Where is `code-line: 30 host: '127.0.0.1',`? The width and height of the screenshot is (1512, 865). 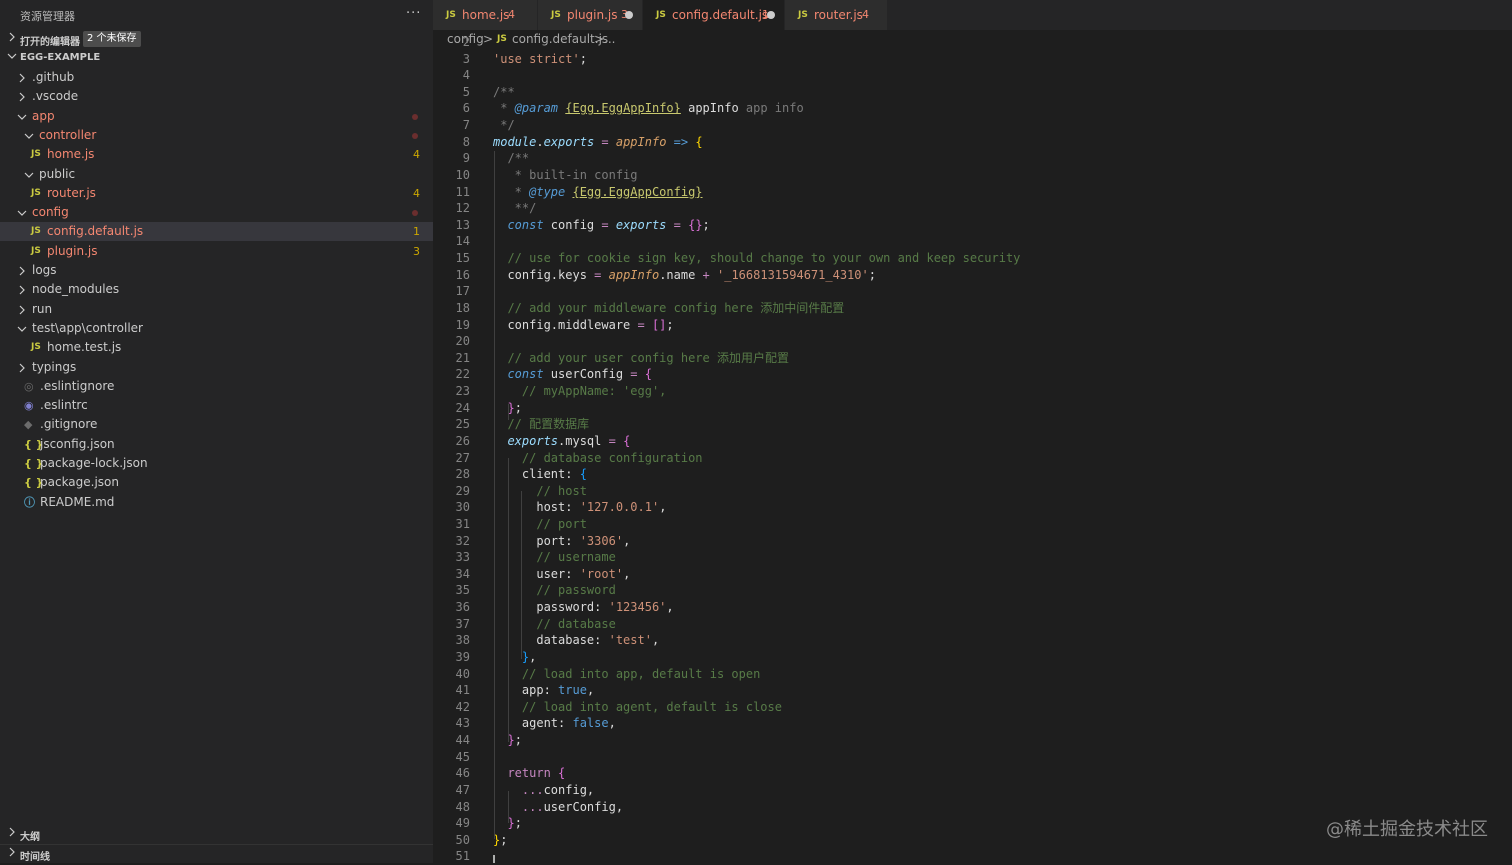
code-line: 30 host: '127.0.0.1', is located at coordinates (972, 507).